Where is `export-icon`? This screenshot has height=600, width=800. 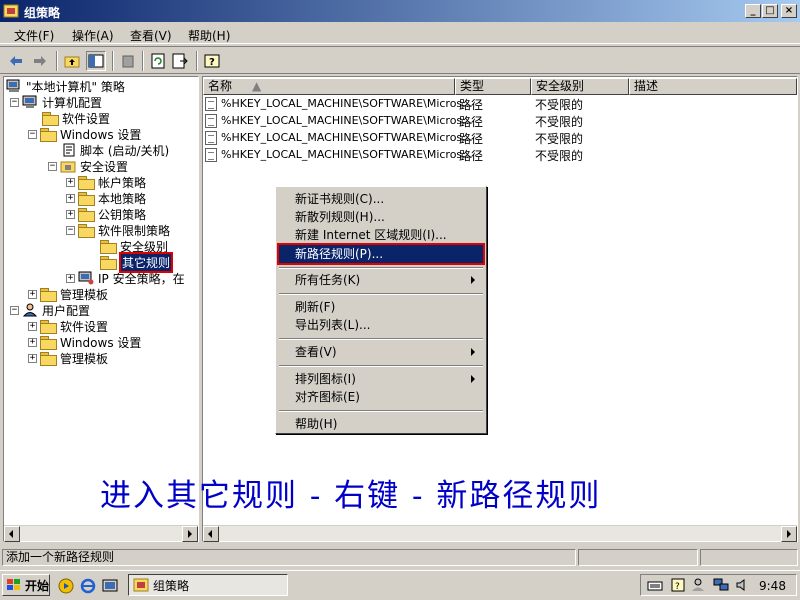
export-icon is located at coordinates (180, 61).